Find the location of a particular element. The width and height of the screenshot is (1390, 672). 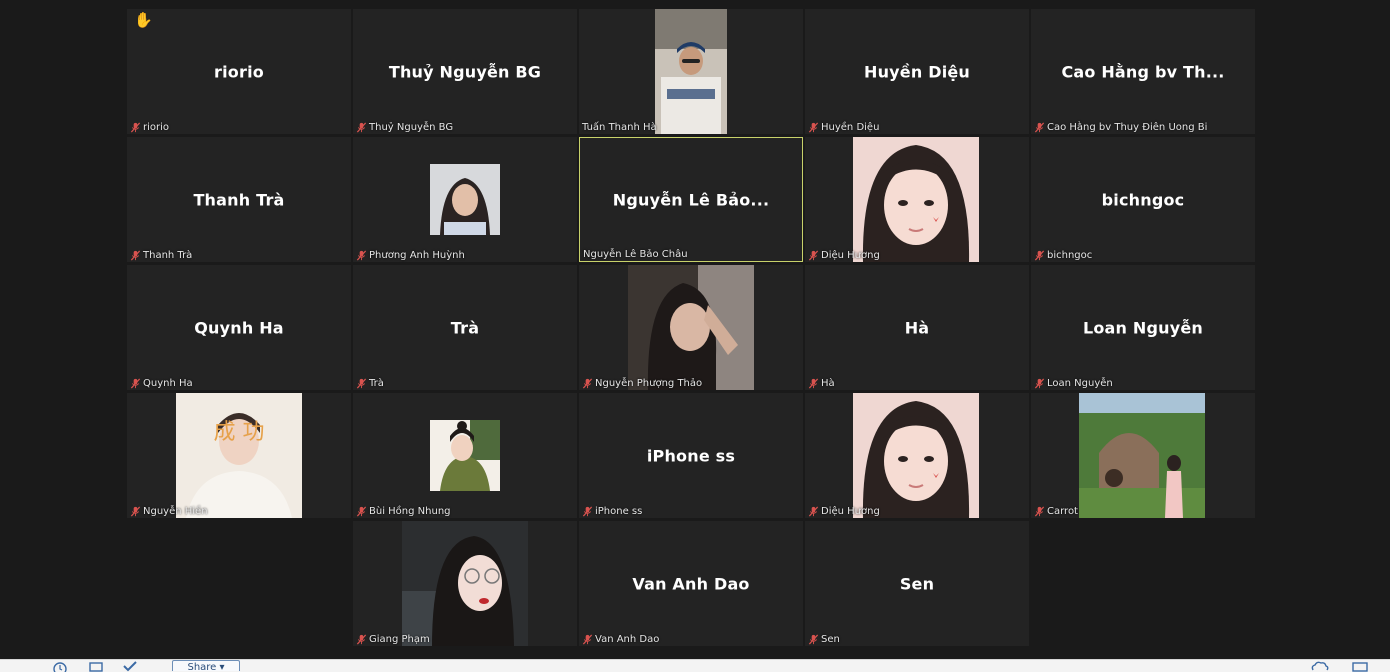

participant-display-name: Thanh Trà is located at coordinates (239, 199).